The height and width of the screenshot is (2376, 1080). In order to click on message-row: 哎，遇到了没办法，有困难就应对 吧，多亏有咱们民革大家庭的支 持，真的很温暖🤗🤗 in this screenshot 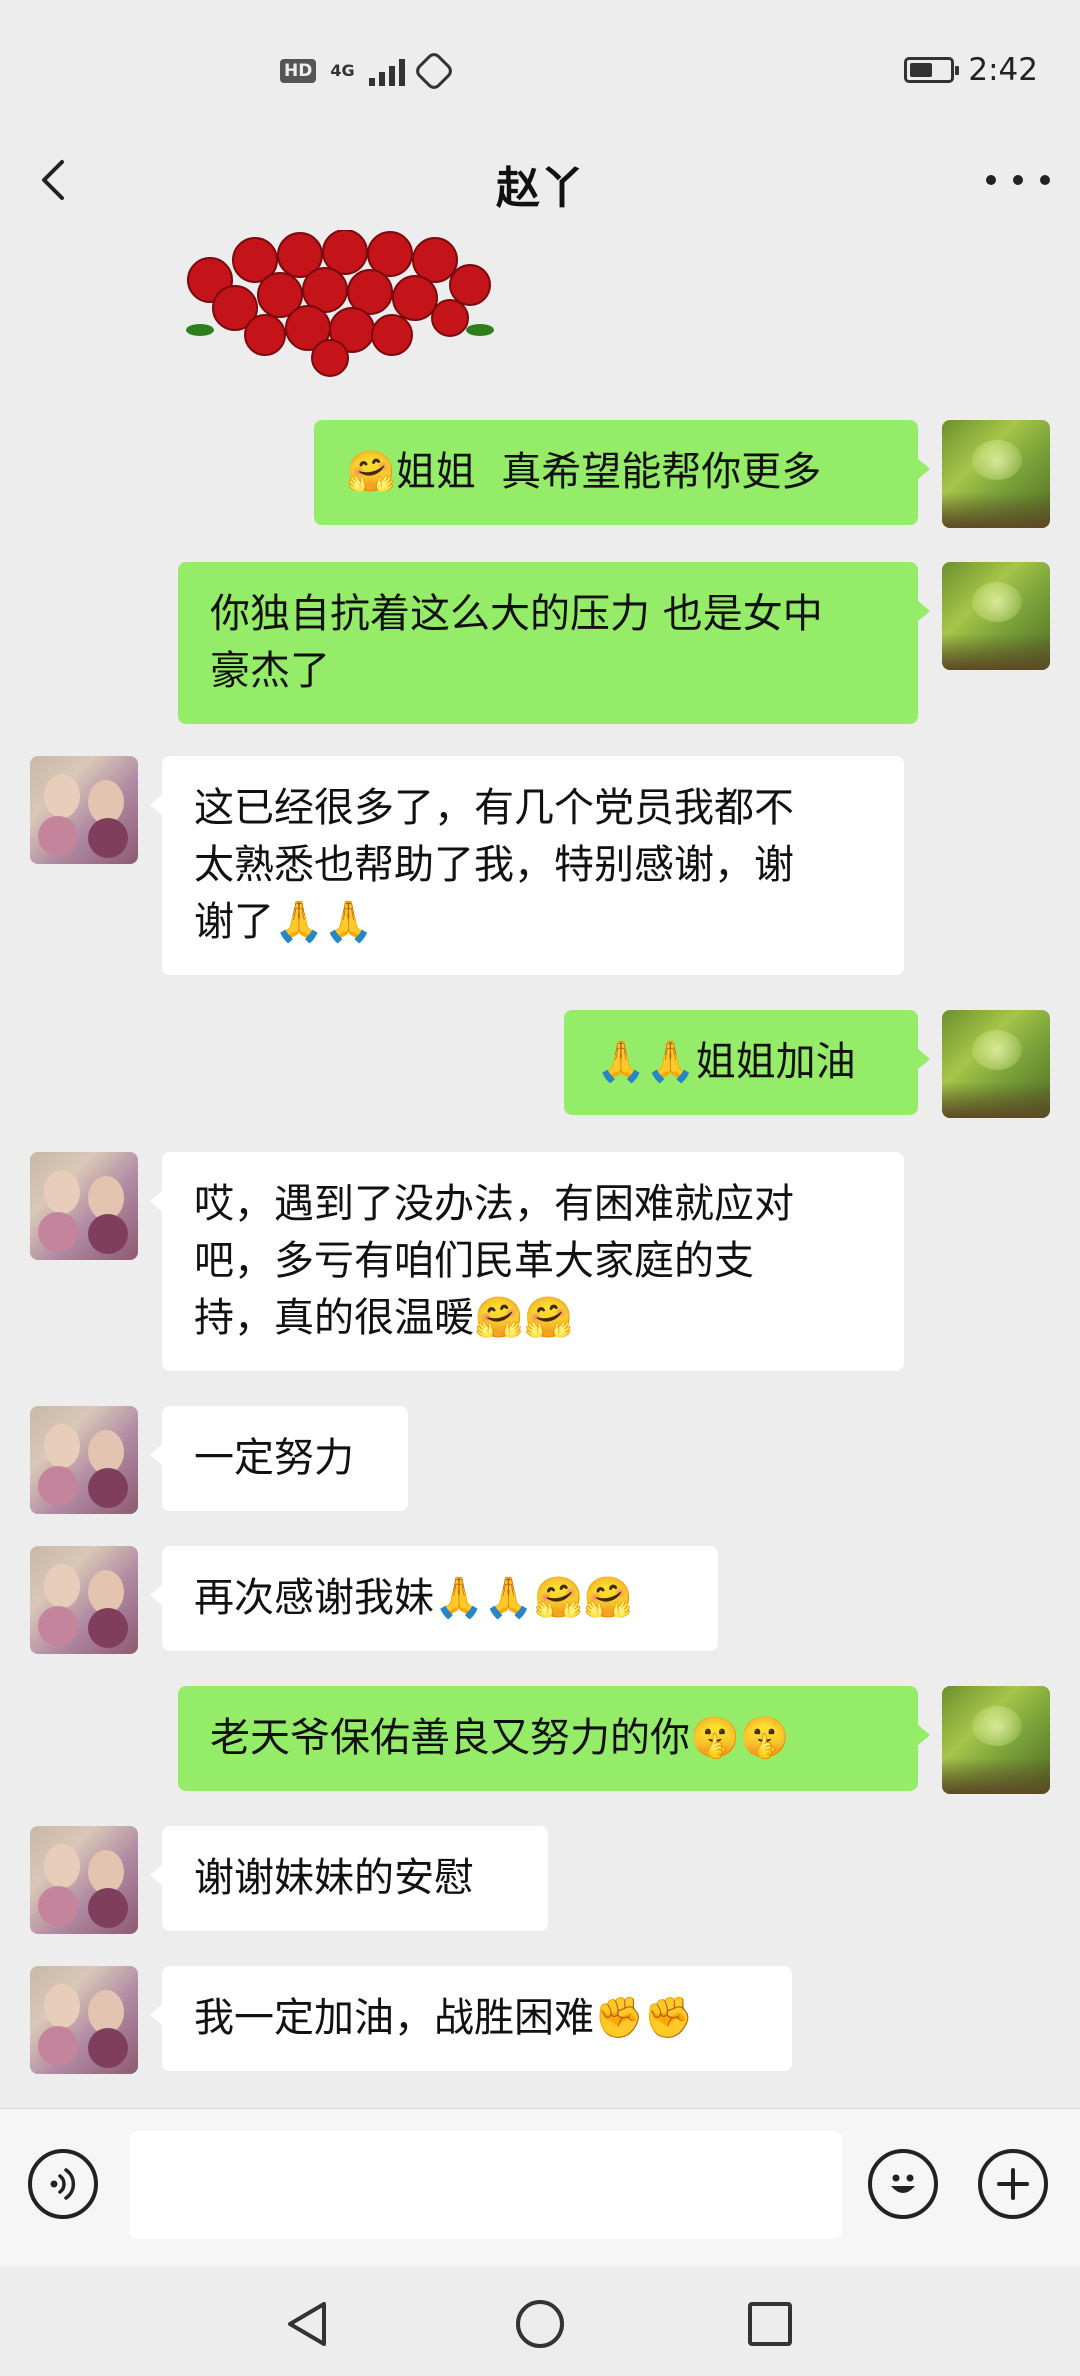, I will do `click(467, 1261)`.